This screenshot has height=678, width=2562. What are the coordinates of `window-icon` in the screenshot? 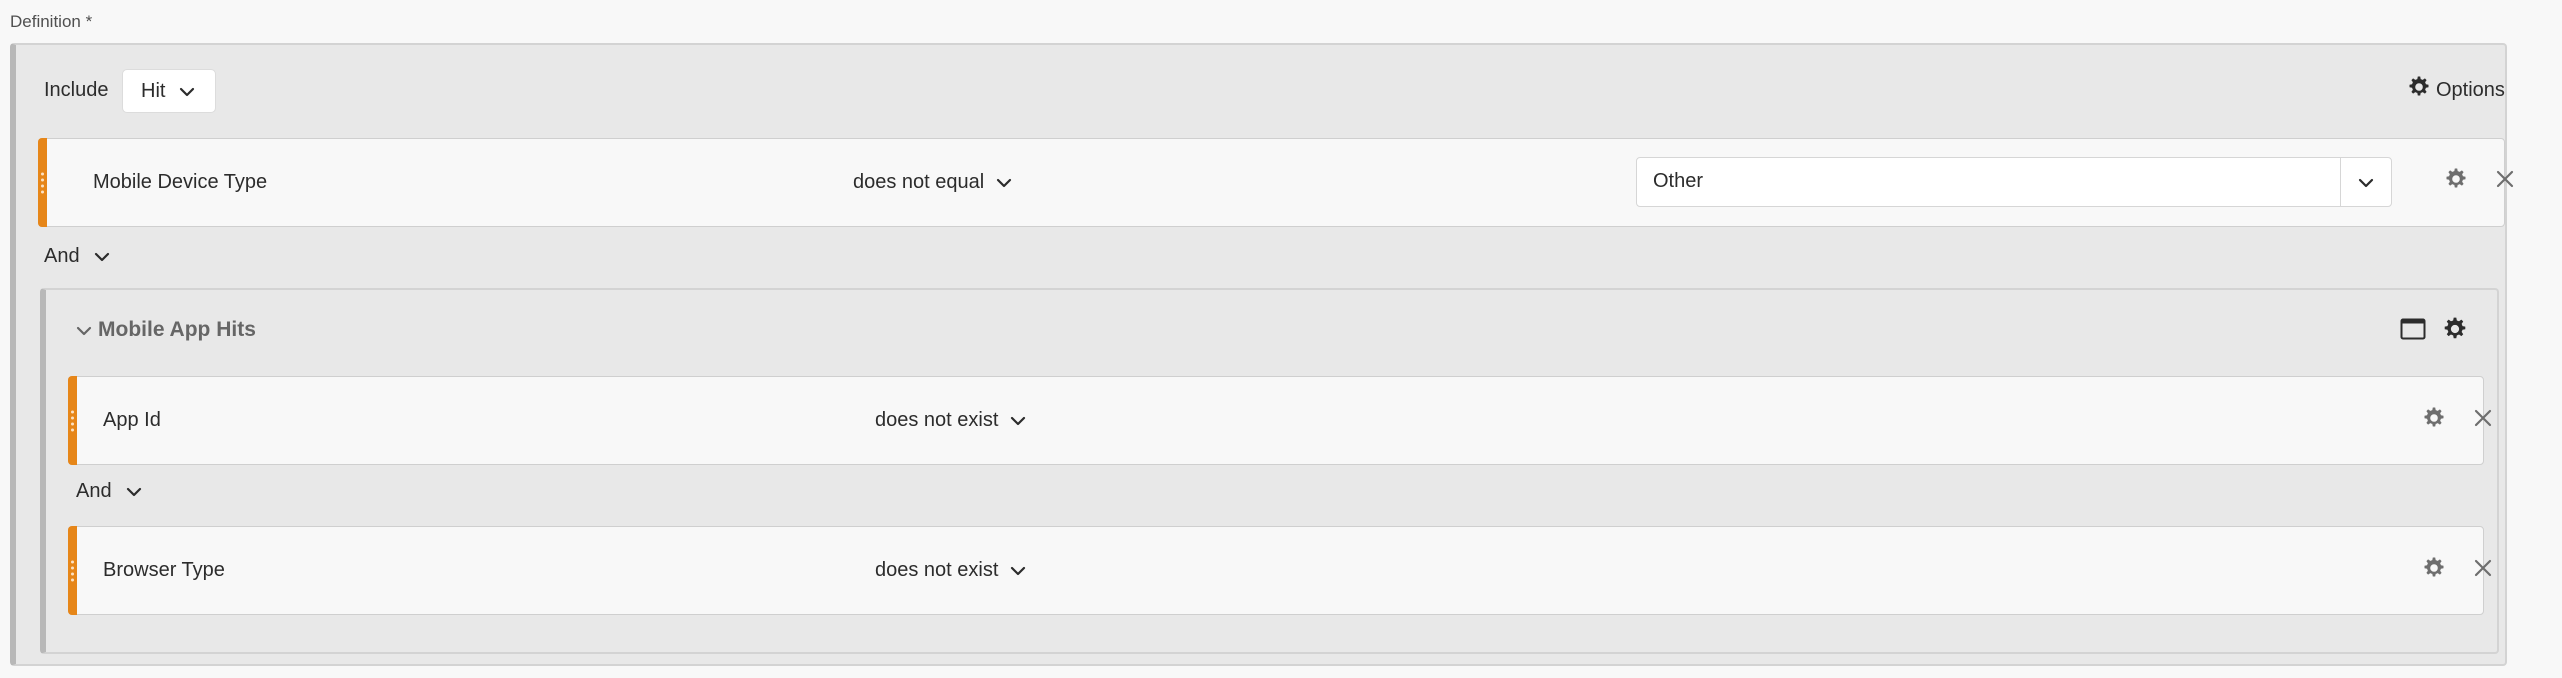 It's located at (2413, 331).